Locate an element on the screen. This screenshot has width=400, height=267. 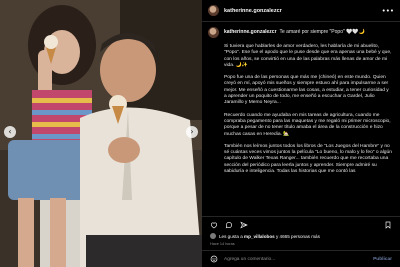
share-icon is located at coordinates (244, 225).